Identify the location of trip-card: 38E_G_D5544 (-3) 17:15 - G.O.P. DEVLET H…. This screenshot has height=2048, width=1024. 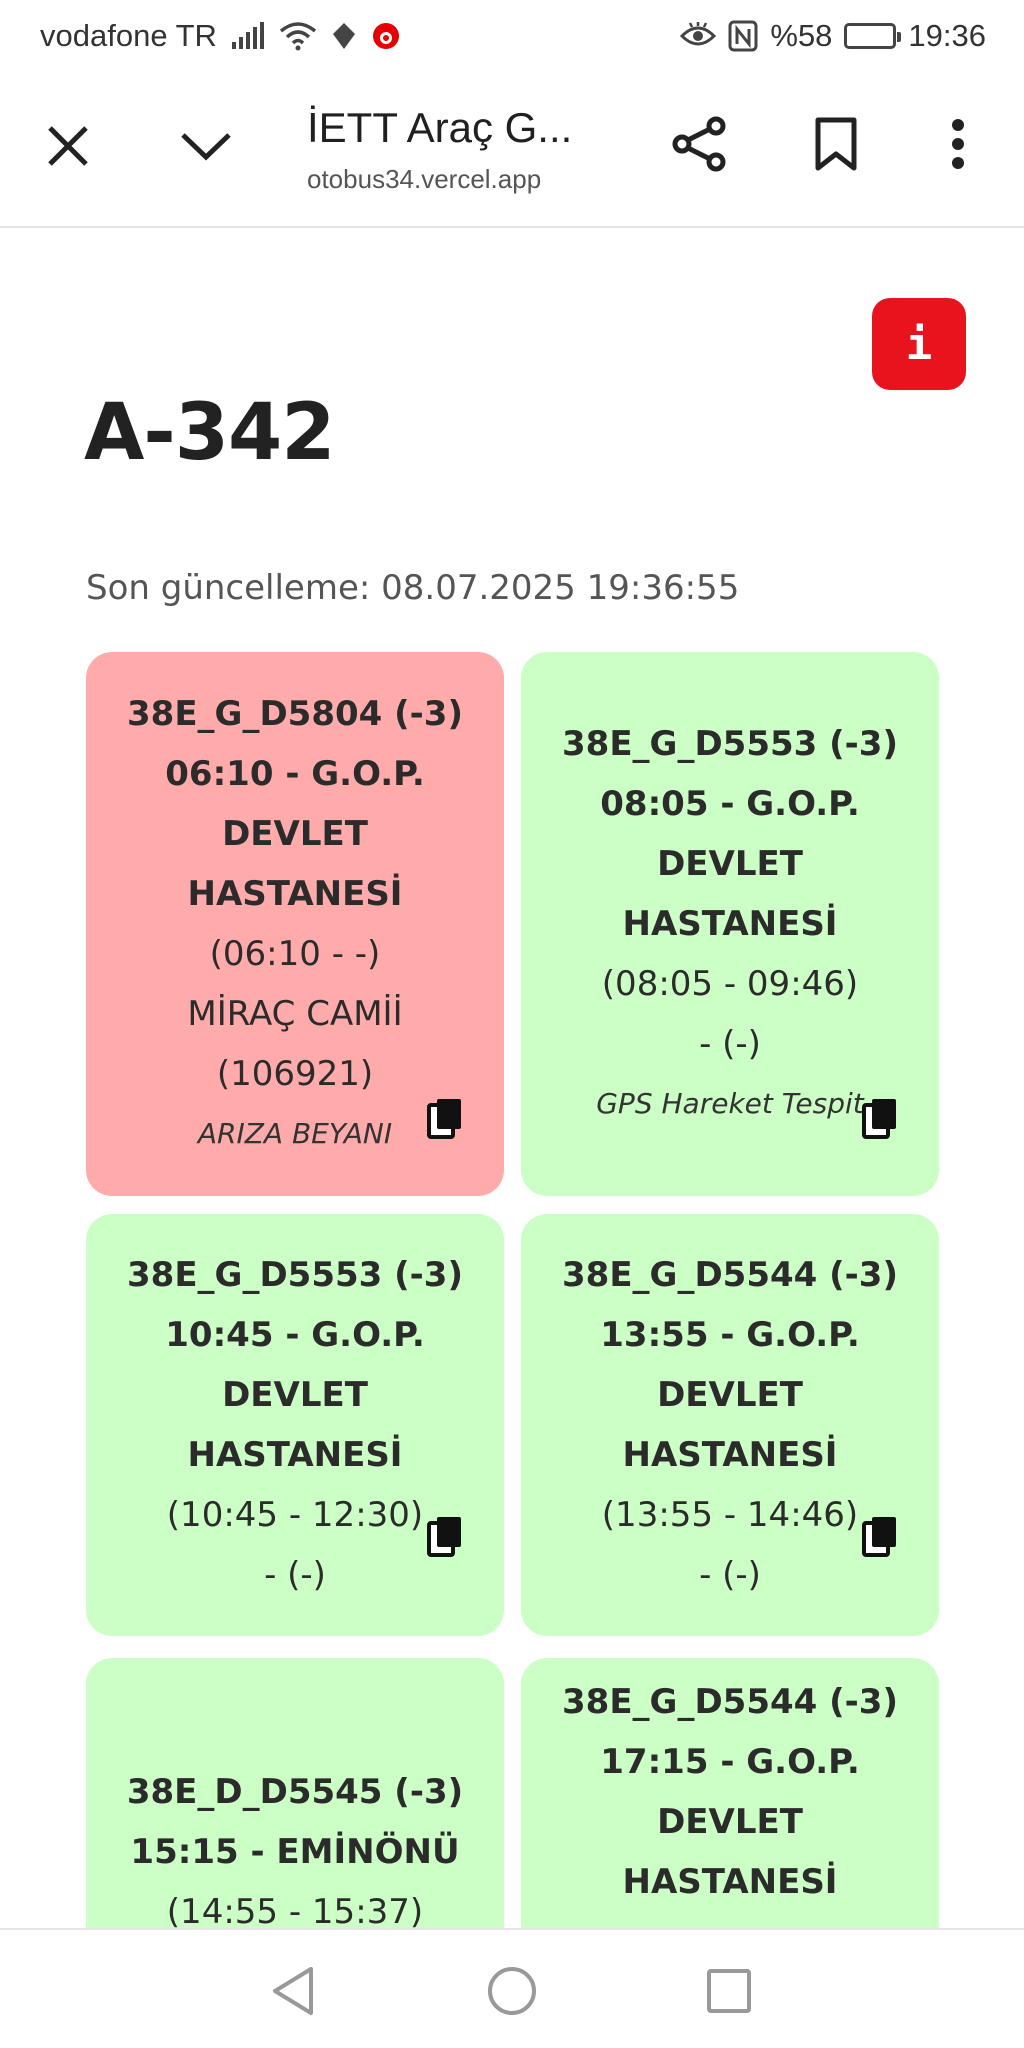
(730, 1793).